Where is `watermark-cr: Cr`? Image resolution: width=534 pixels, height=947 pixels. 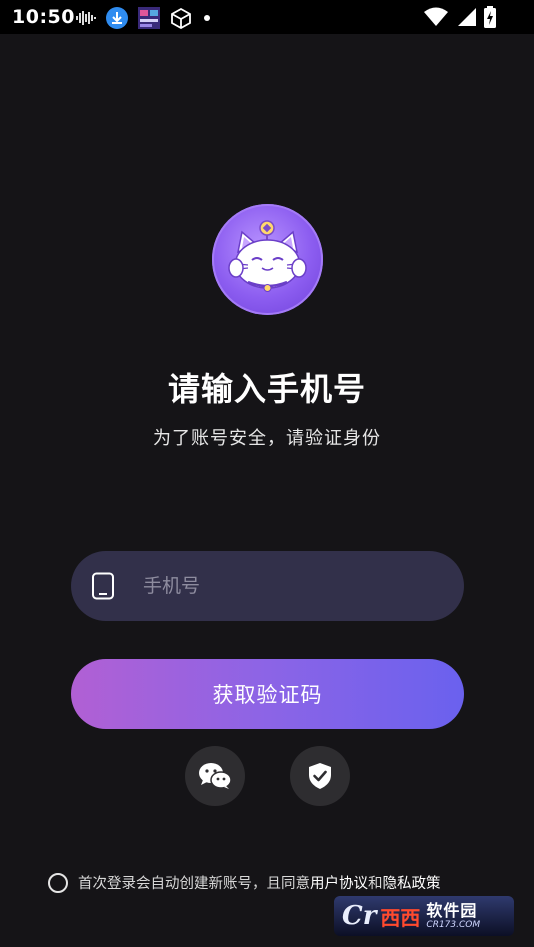 watermark-cr: Cr is located at coordinates (359, 916).